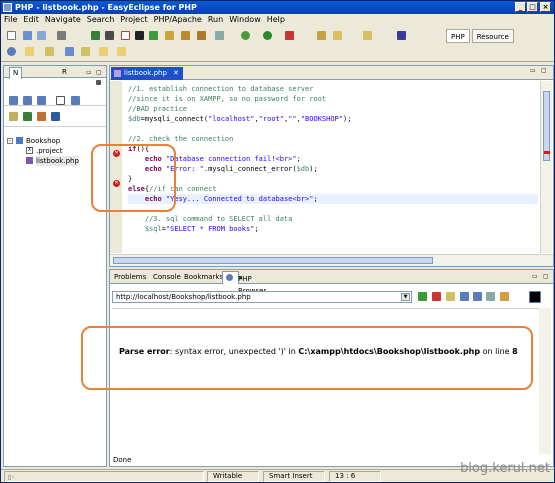 This screenshot has height=483, width=555. I want to click on link-editor-icon, so click(75, 100).